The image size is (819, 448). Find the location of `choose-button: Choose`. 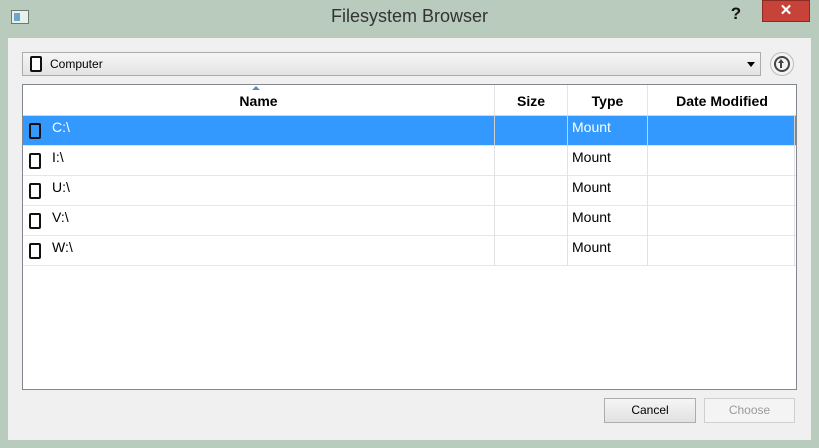

choose-button: Choose is located at coordinates (749, 410).